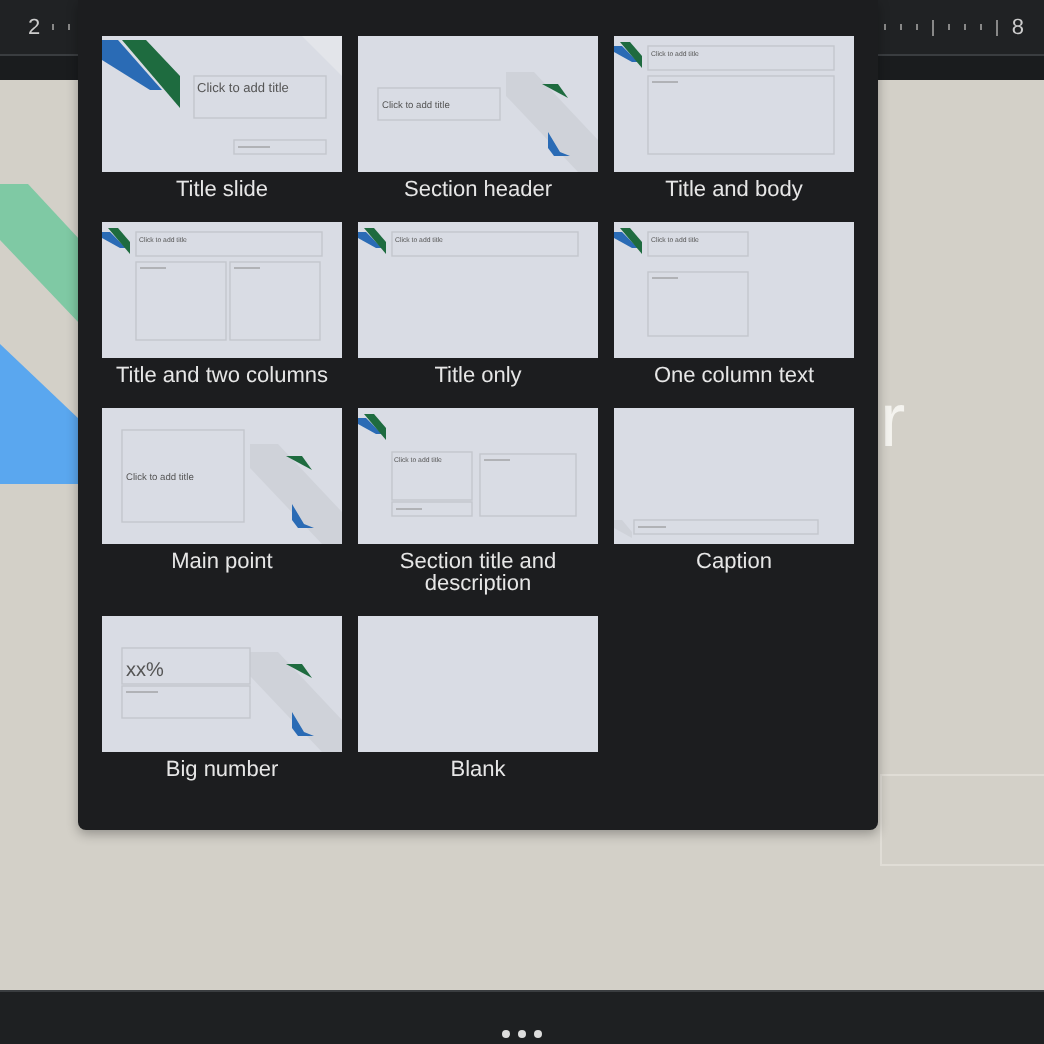 The height and width of the screenshot is (1044, 1044). What do you see at coordinates (478, 377) in the screenshot?
I see `layout-label: Title only` at bounding box center [478, 377].